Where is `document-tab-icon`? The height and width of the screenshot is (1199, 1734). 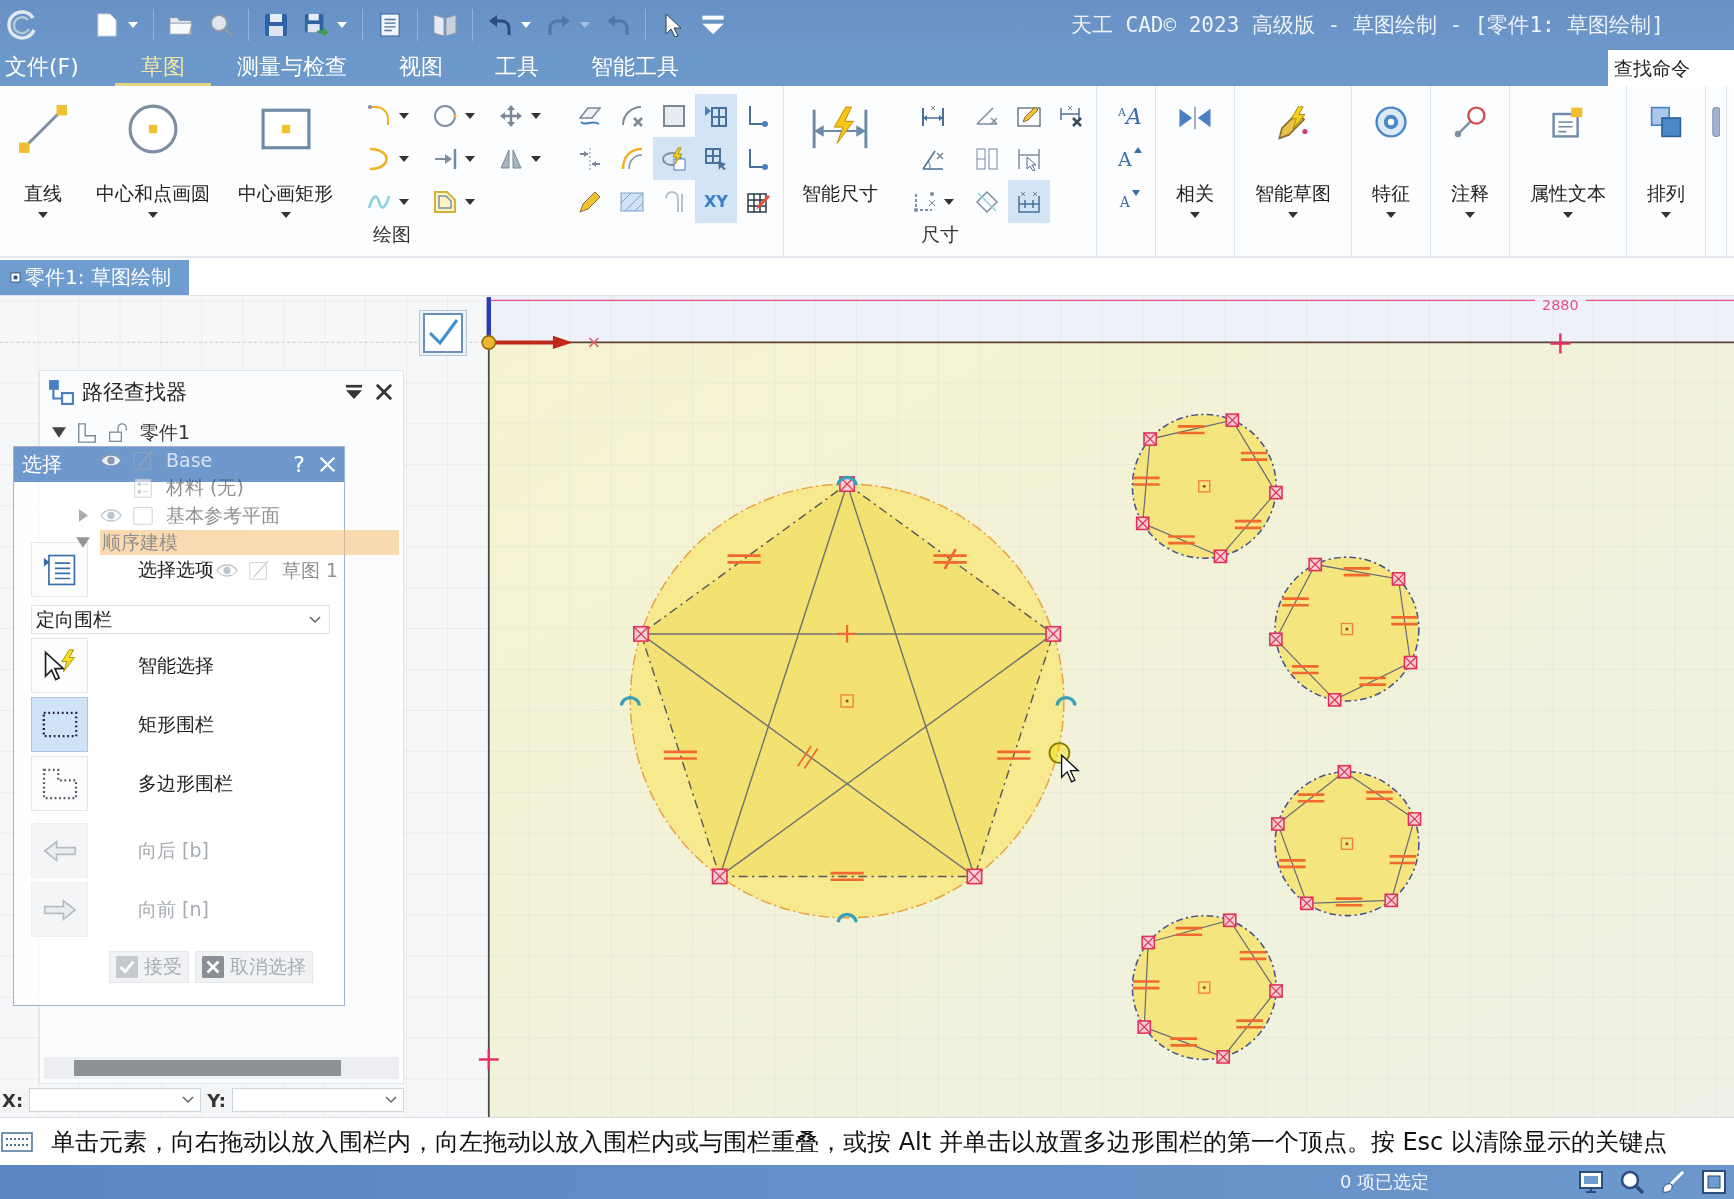
document-tab-icon is located at coordinates (15, 277).